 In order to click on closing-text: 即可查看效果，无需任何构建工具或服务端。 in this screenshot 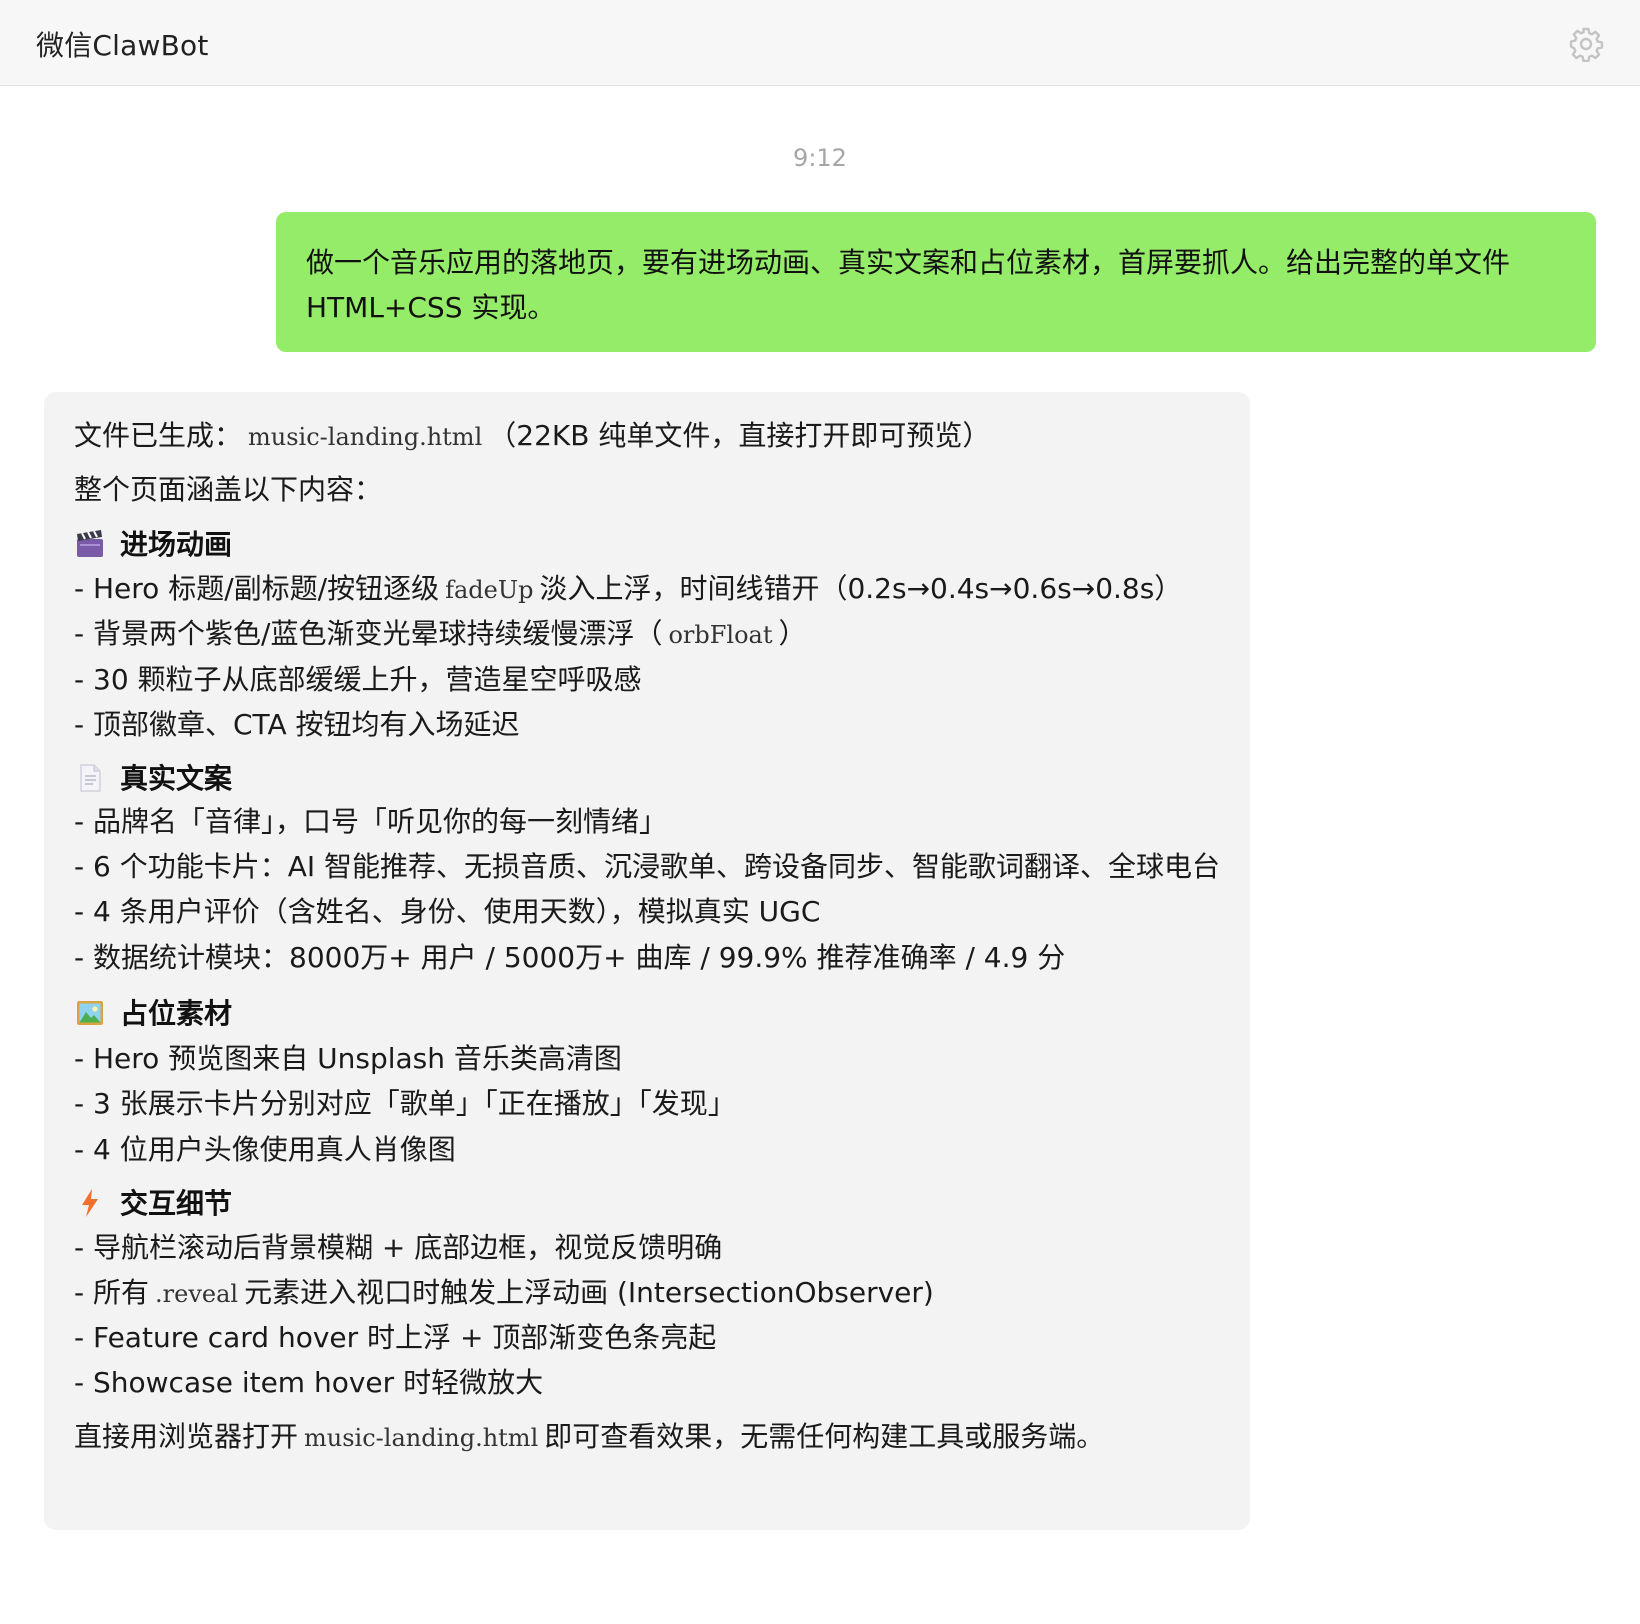, I will do `click(824, 1436)`.